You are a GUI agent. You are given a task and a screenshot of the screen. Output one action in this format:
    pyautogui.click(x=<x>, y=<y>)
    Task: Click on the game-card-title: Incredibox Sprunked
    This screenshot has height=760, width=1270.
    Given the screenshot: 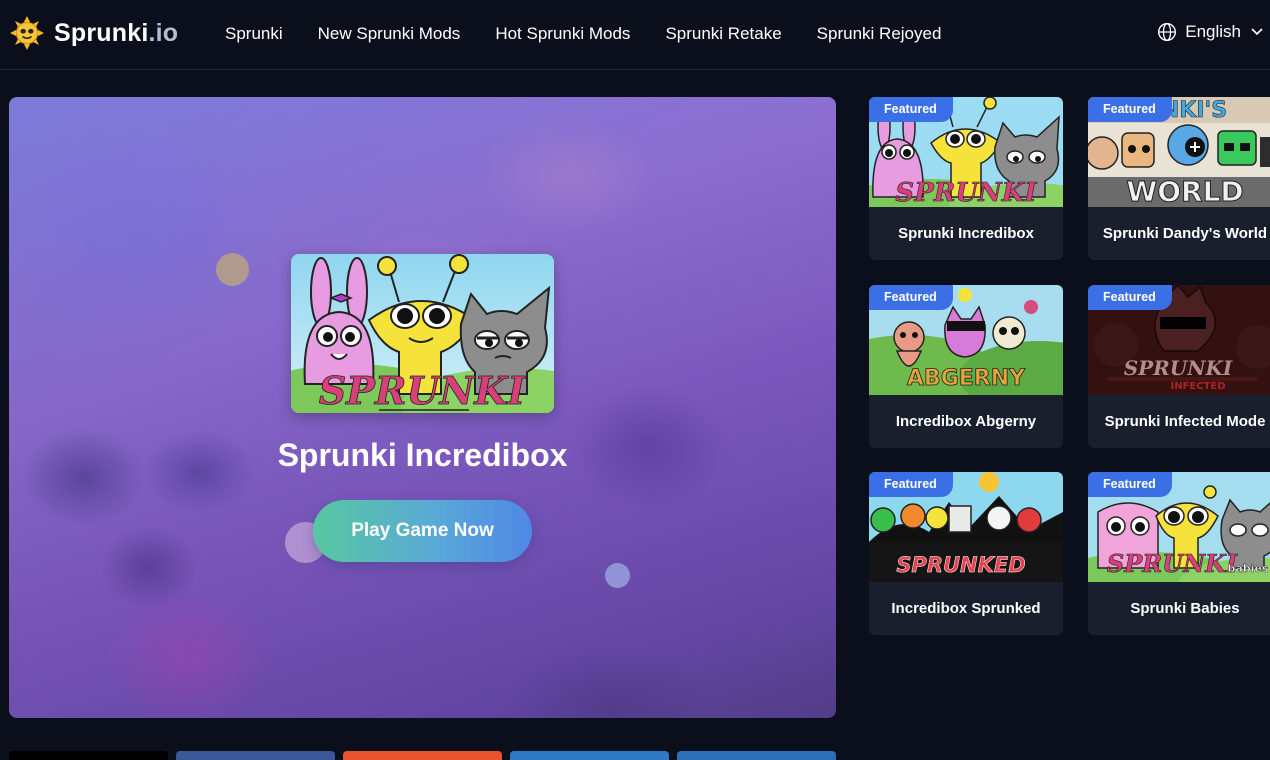 What is the action you would take?
    pyautogui.click(x=966, y=608)
    